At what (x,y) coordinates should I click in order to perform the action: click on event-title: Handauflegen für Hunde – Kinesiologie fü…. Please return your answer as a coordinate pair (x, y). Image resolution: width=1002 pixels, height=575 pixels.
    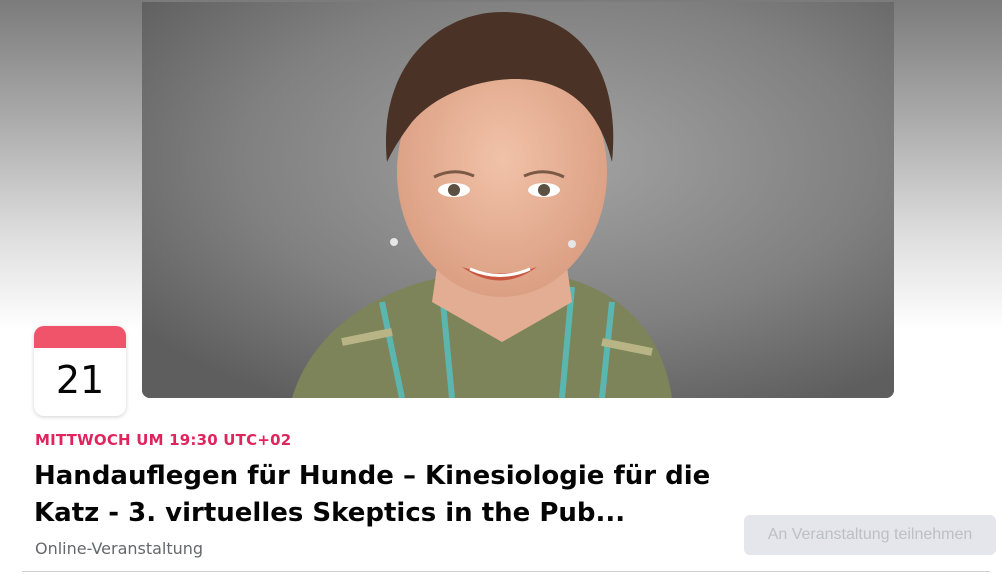
    Looking at the image, I should click on (379, 495).